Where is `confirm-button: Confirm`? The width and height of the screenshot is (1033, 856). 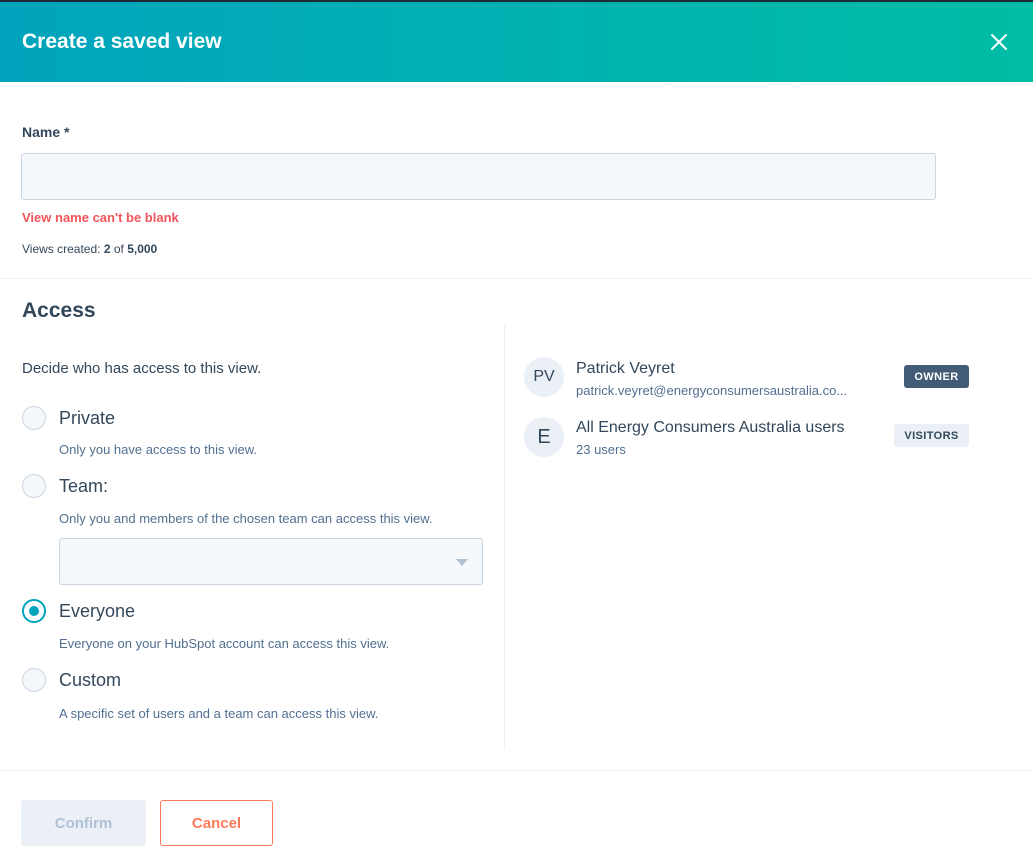 confirm-button: Confirm is located at coordinates (83, 823).